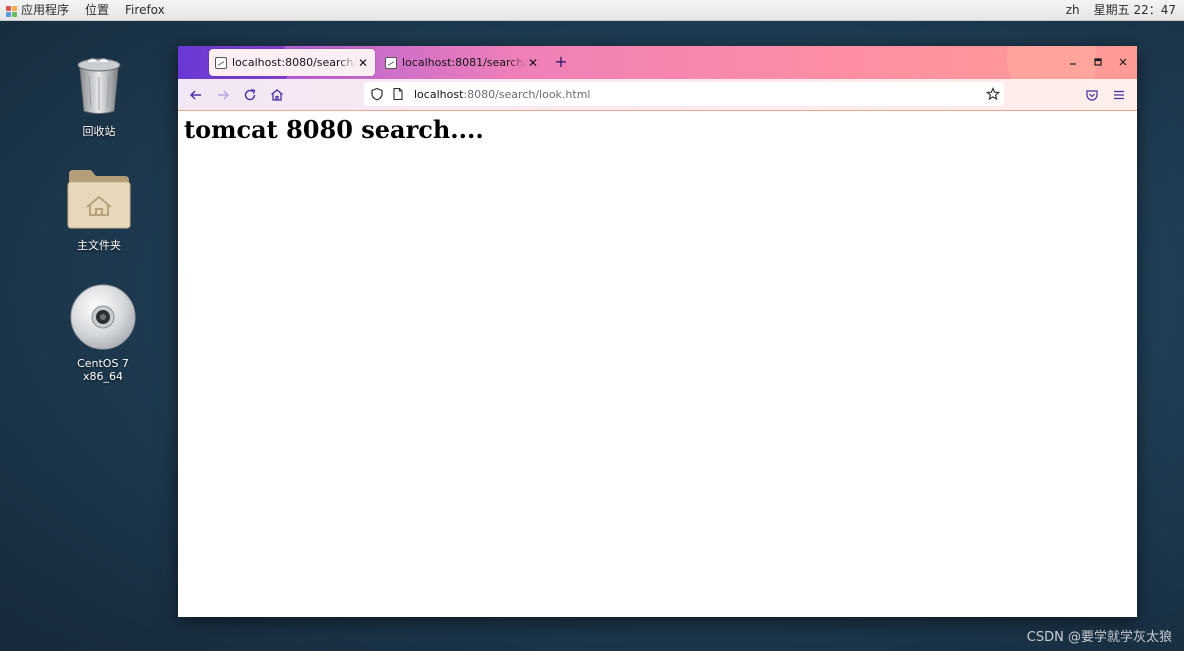 This screenshot has height=651, width=1184. I want to click on top-panel: 应用程序 位置 Firefox zh 星期五 22：47, so click(592, 10).